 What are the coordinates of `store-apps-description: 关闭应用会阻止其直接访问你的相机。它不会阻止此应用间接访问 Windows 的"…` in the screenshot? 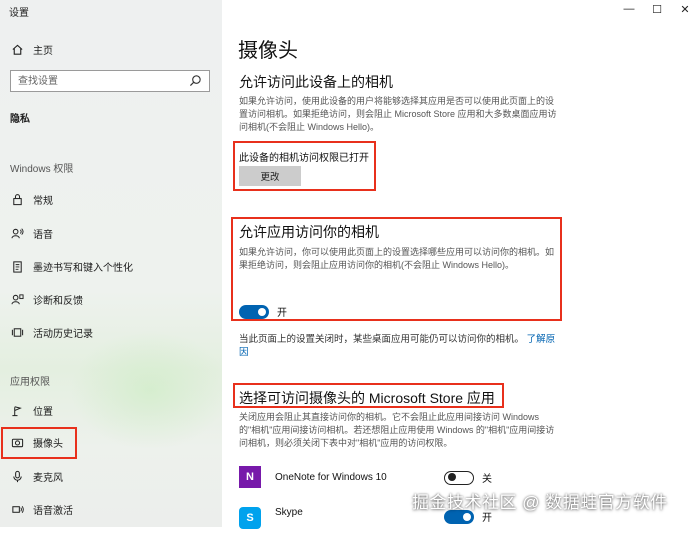 It's located at (397, 430).